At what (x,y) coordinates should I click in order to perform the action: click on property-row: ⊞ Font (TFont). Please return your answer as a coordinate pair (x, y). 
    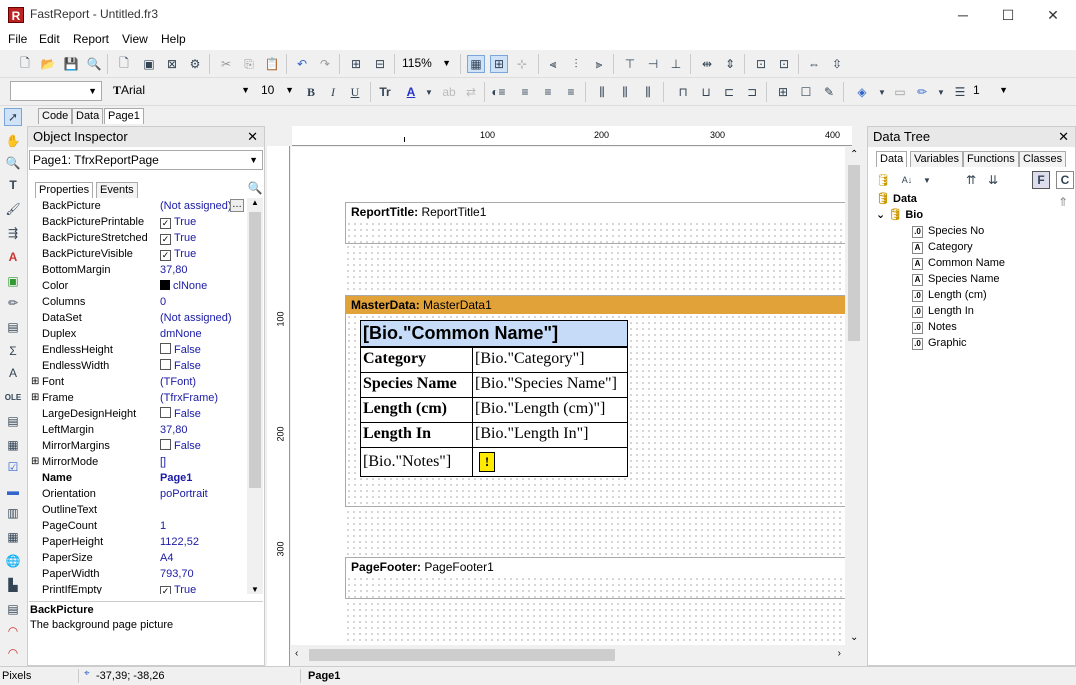
    Looking at the image, I should click on (138, 382).